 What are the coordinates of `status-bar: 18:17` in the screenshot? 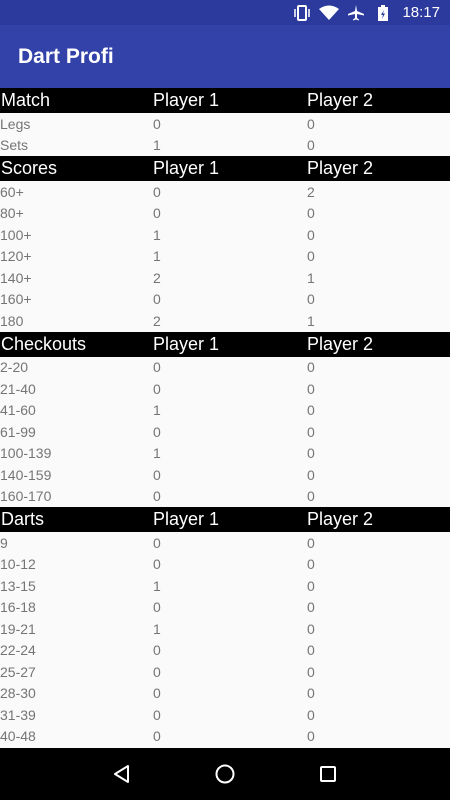 It's located at (225, 12).